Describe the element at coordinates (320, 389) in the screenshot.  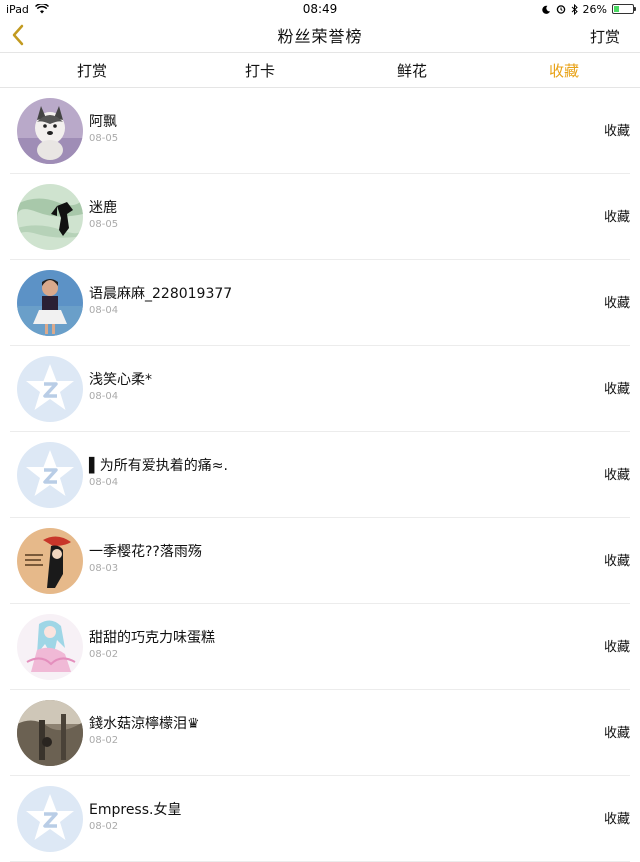
I see `list-item: 浅笑心柔* 08-04 收藏` at that location.